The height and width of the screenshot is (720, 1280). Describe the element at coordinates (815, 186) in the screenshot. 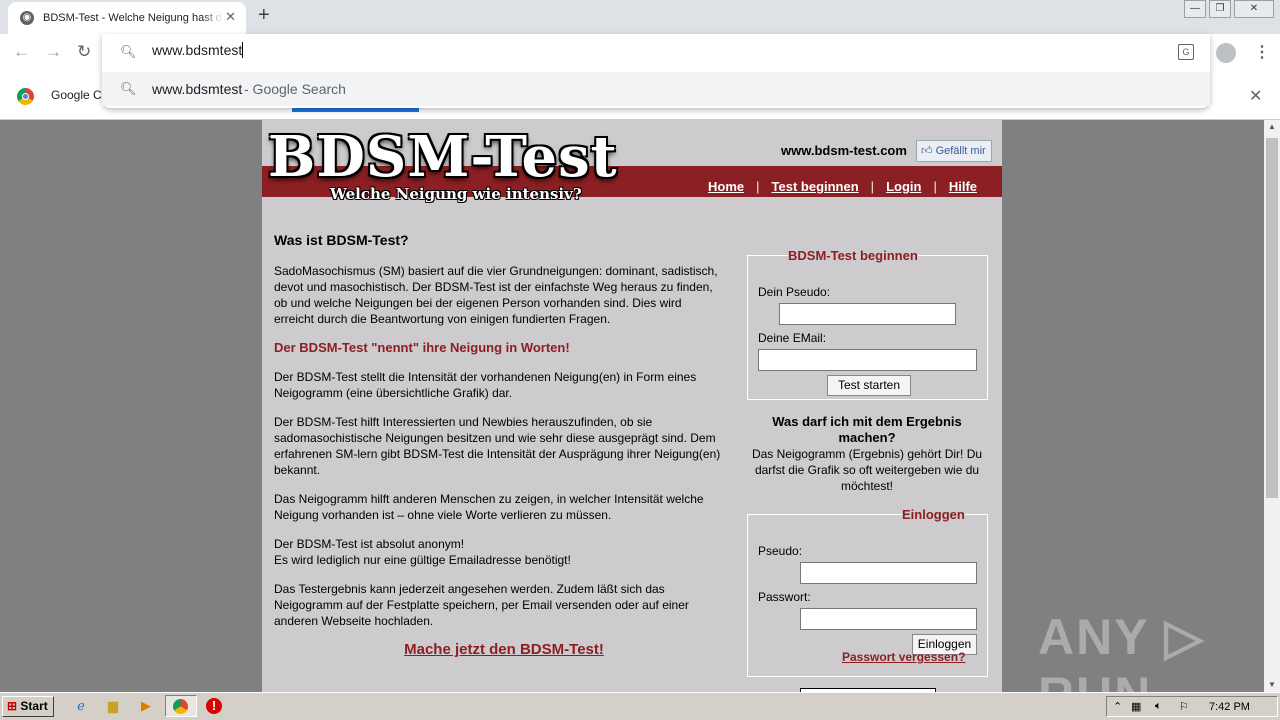

I see `menu-test-beginnen: Test beginnen` at that location.